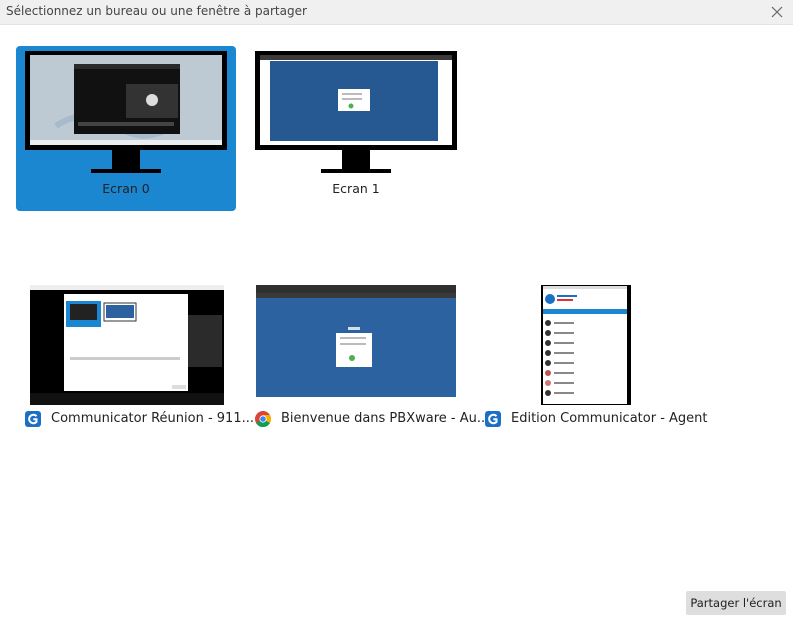 The width and height of the screenshot is (793, 623). I want to click on window-label-row: Edition Communicator - Agent, so click(594, 419).